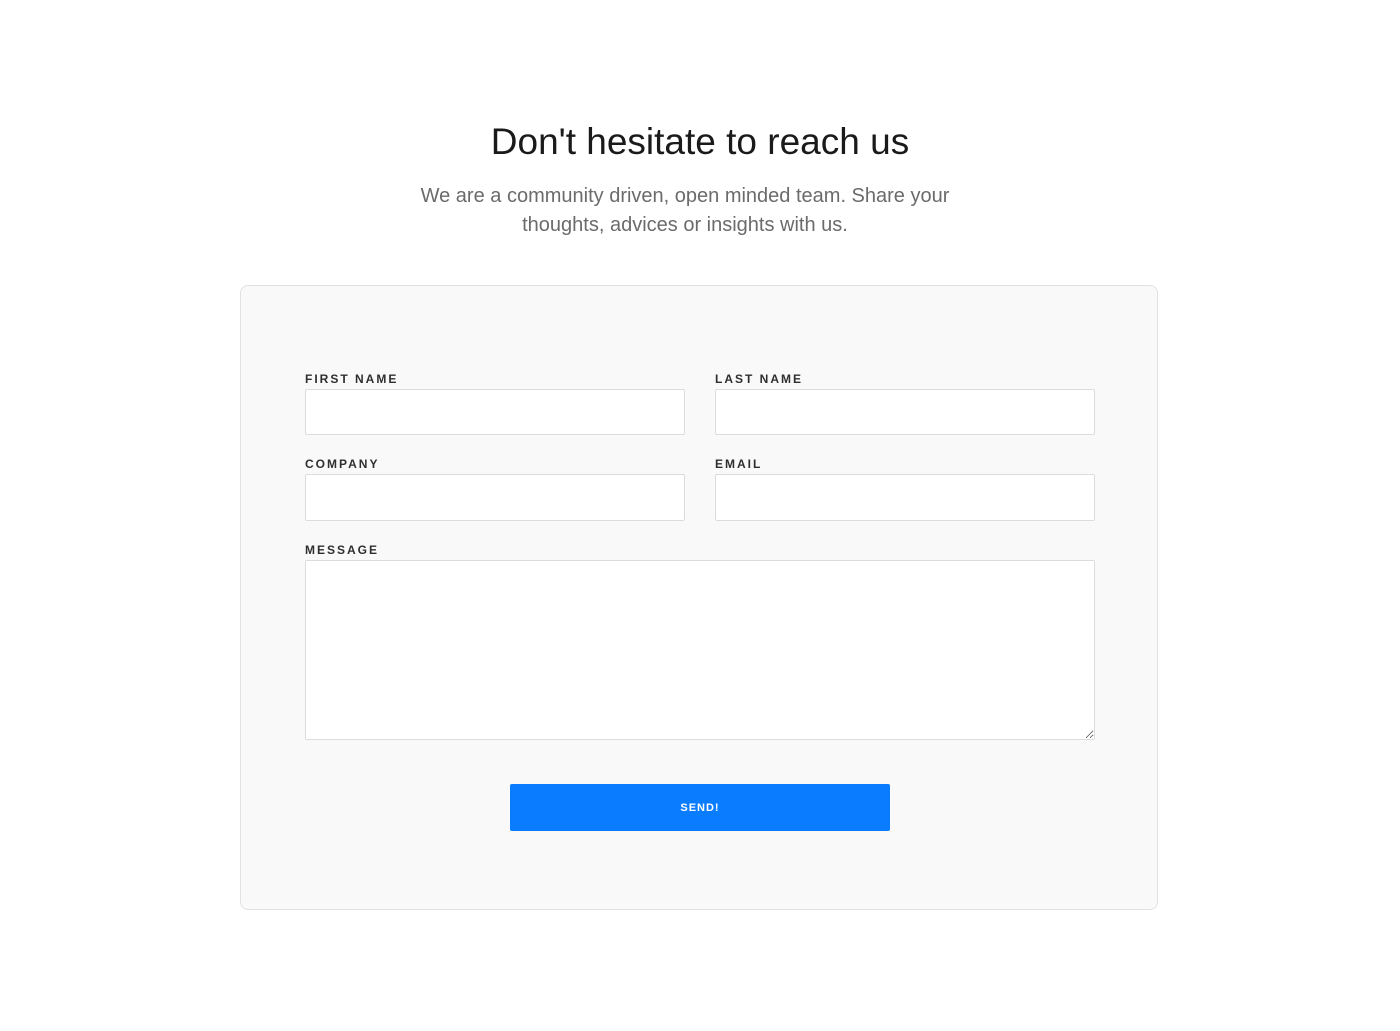 This screenshot has height=1031, width=1400. Describe the element at coordinates (905, 412) in the screenshot. I see `last-name-field` at that location.